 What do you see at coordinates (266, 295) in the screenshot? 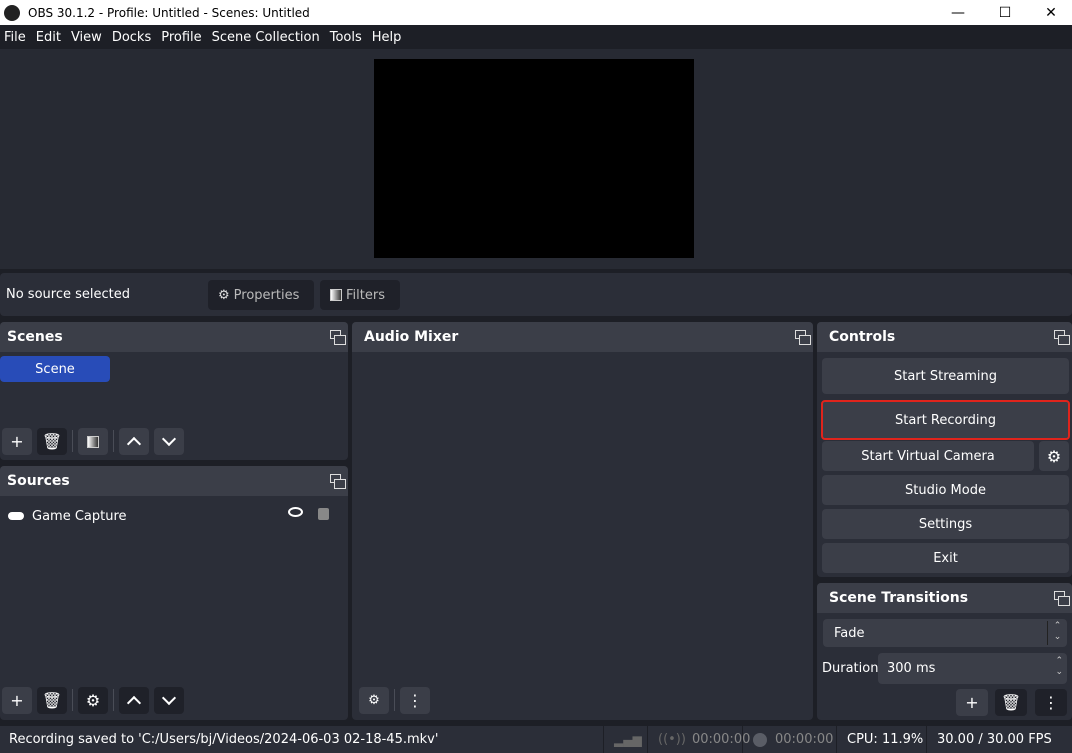
I see `properties-label: Properties` at bounding box center [266, 295].